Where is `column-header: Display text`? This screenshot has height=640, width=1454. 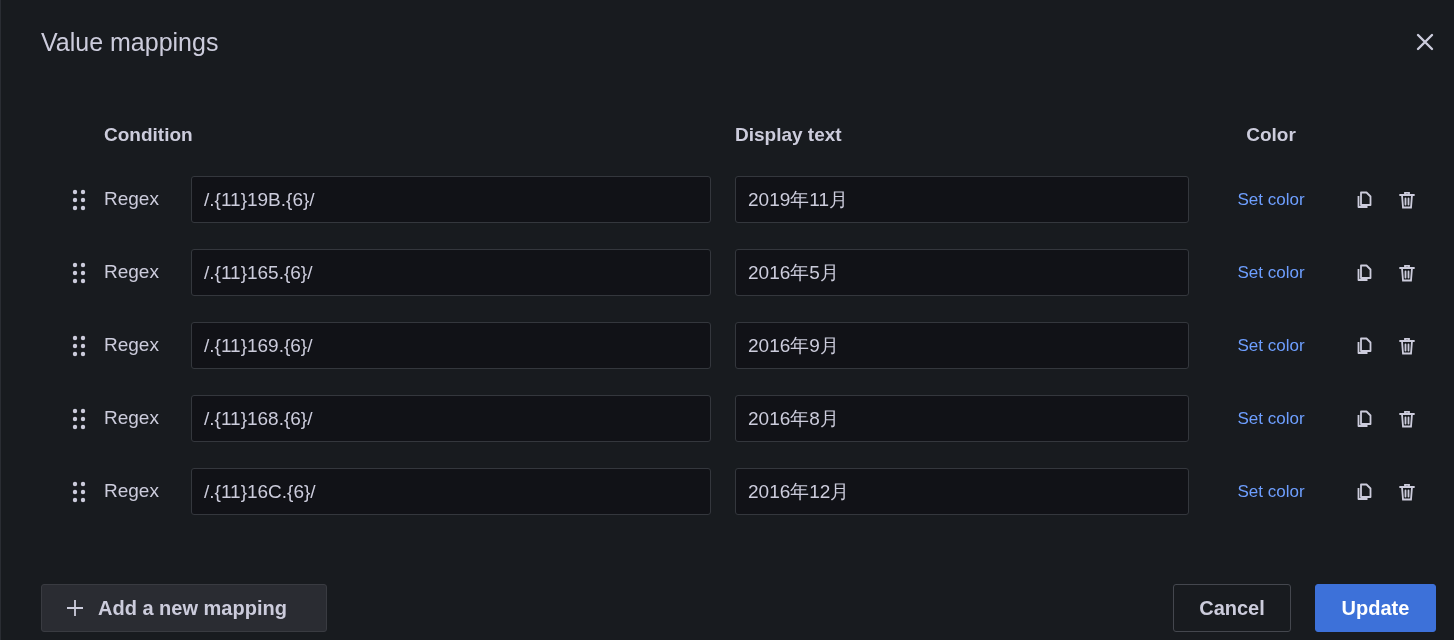 column-header: Display text is located at coordinates (789, 135).